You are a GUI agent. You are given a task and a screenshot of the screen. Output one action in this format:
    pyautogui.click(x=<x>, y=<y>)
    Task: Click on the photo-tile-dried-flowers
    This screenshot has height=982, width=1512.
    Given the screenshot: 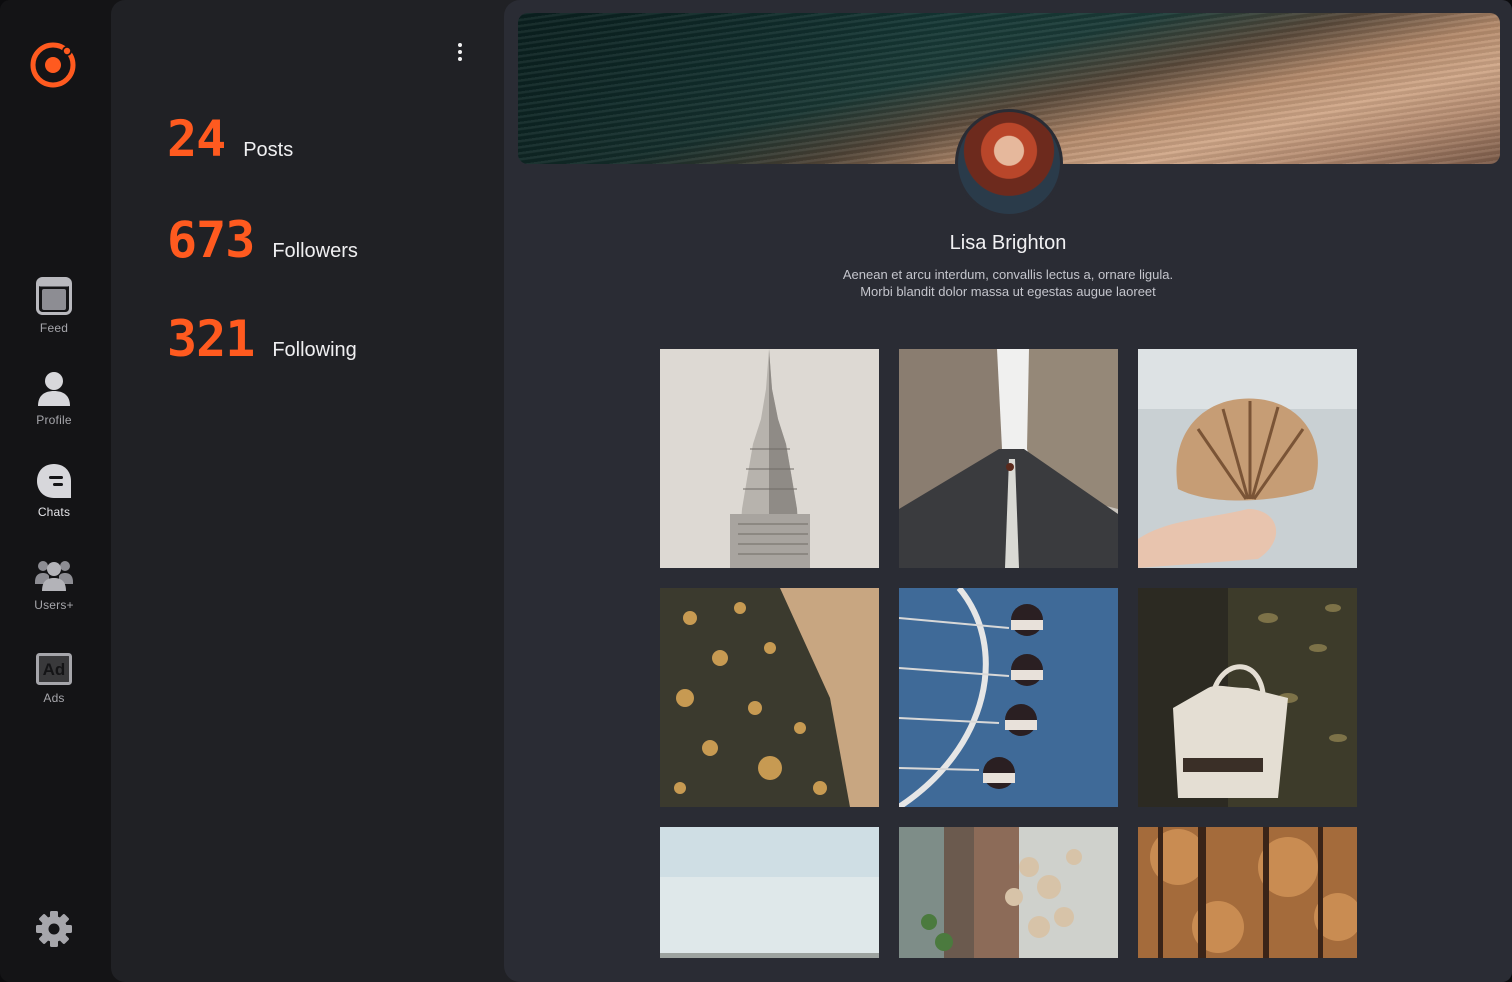 What is the action you would take?
    pyautogui.click(x=1008, y=892)
    